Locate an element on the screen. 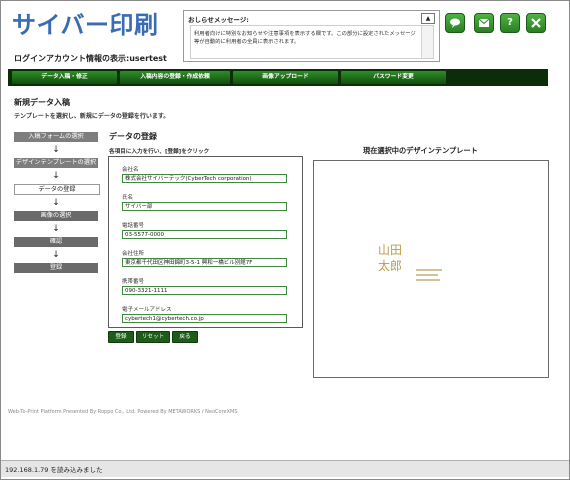  mobile-field: 090-3321-1111 is located at coordinates (204, 290).